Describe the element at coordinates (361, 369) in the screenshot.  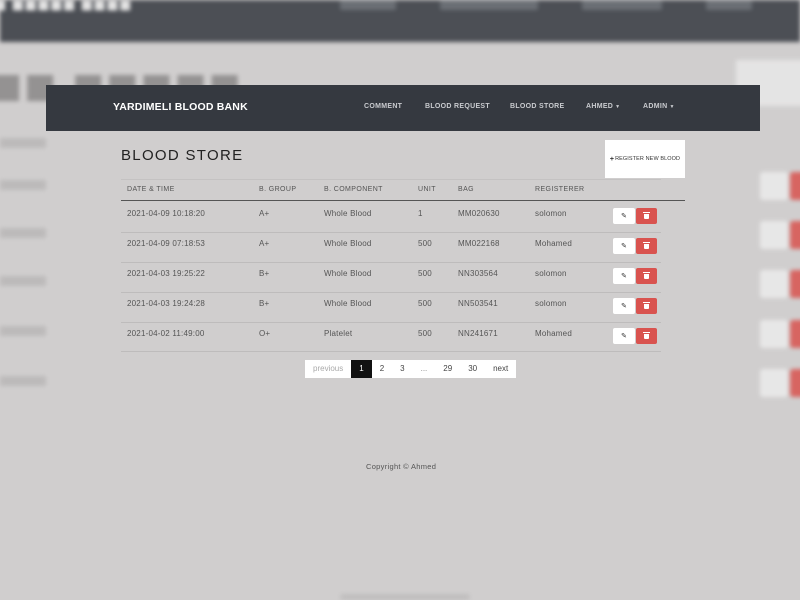
I see `pagination-page: 1` at that location.